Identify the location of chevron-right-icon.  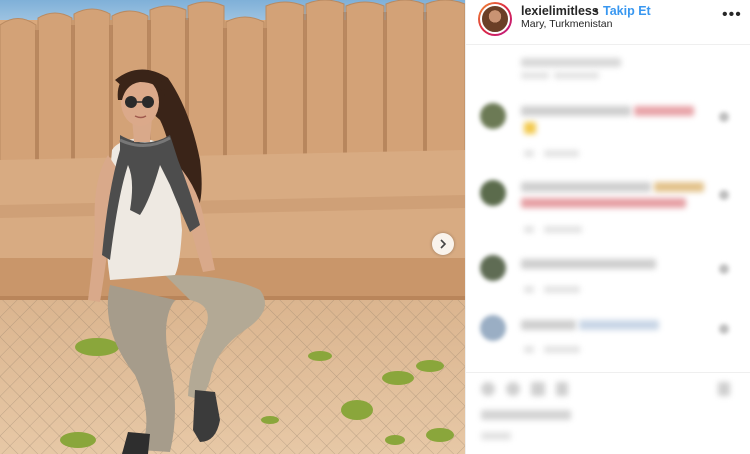
(443, 244).